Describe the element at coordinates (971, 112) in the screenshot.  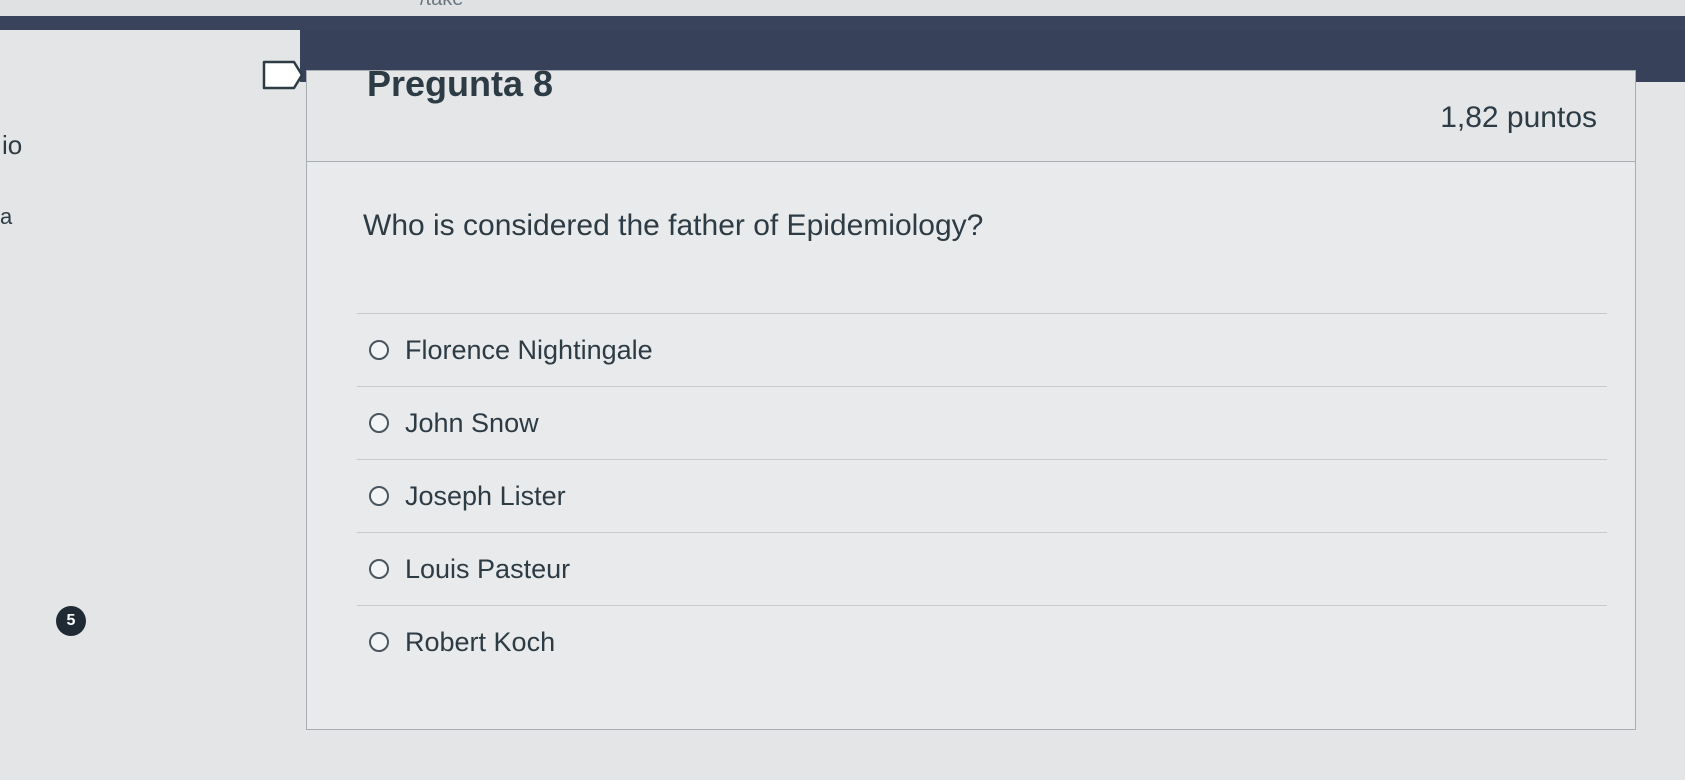
I see `question-header: Pregunta 8 1,82 puntos` at that location.